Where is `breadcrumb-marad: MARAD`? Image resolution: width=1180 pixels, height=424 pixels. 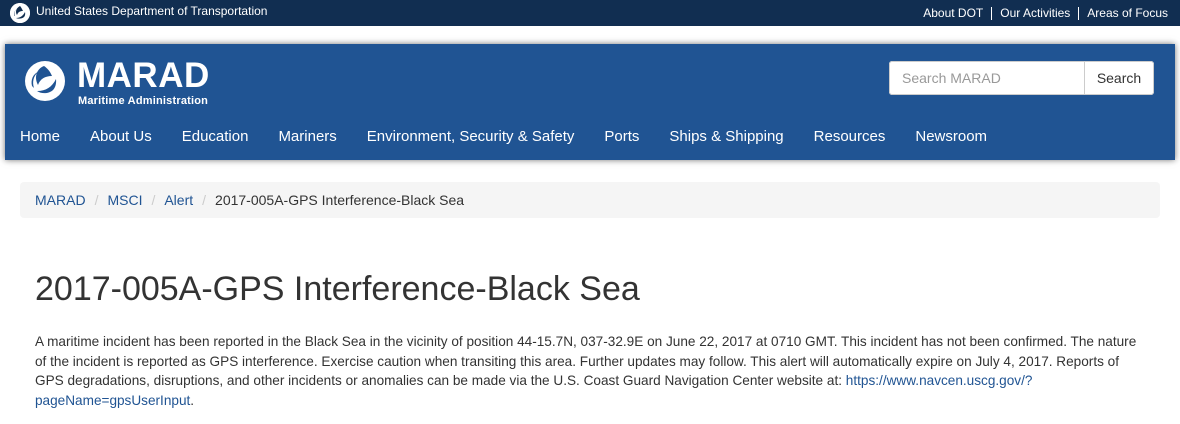
breadcrumb-marad: MARAD is located at coordinates (60, 200).